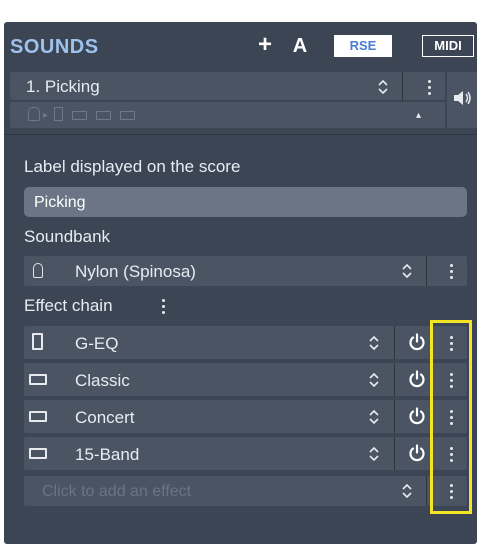 The image size is (484, 548). Describe the element at coordinates (245, 342) in the screenshot. I see `effect-row: G-EQ` at that location.